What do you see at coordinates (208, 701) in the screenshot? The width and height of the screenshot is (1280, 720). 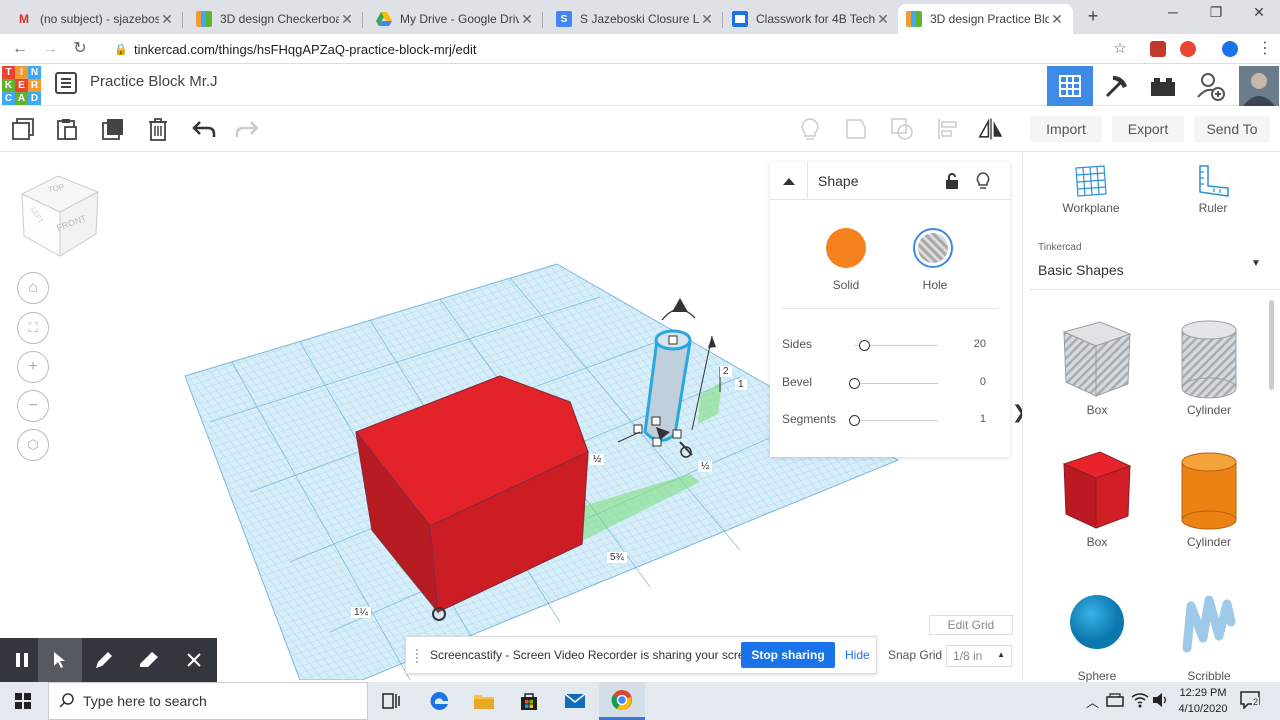 I see `taskbar-search-input: Type here to search` at bounding box center [208, 701].